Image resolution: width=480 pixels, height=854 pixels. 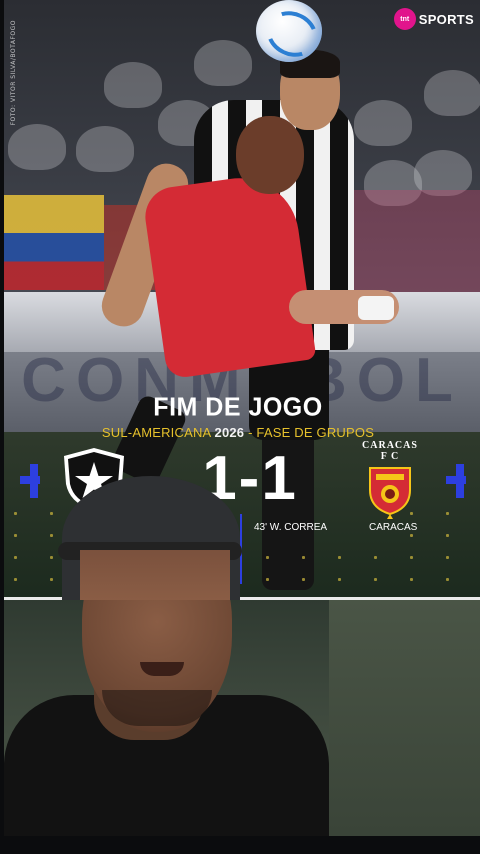 What do you see at coordinates (446, 19) in the screenshot?
I see `tnt-logo-text: SPORTS` at bounding box center [446, 19].